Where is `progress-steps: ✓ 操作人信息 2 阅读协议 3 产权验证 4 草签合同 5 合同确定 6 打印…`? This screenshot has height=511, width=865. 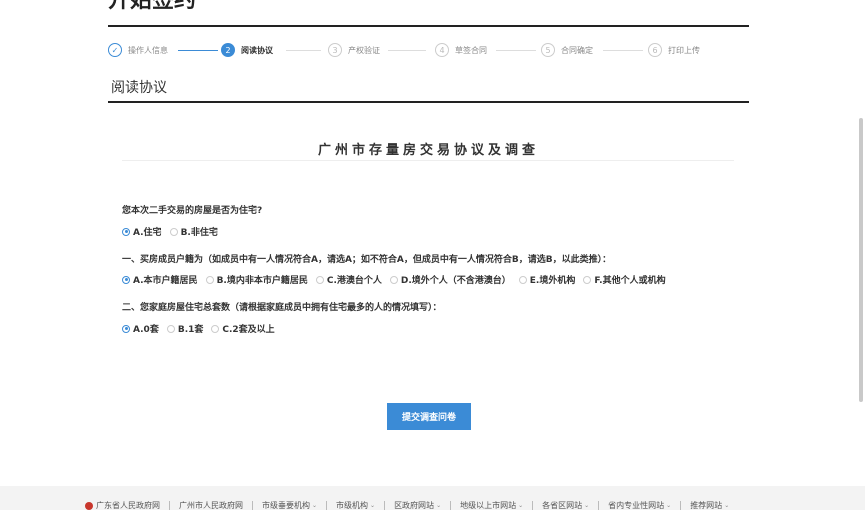 progress-steps: ✓ 操作人信息 2 阅读协议 3 产权验证 4 草签合同 5 合同确定 6 打印… is located at coordinates (428, 50).